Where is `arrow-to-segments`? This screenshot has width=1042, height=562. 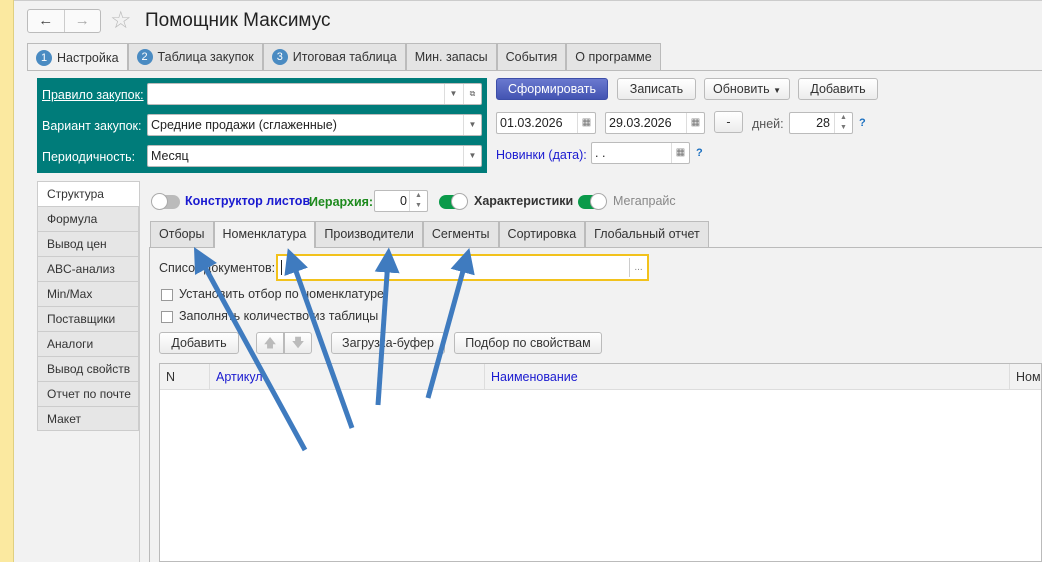 arrow-to-segments is located at coordinates (450, 323).